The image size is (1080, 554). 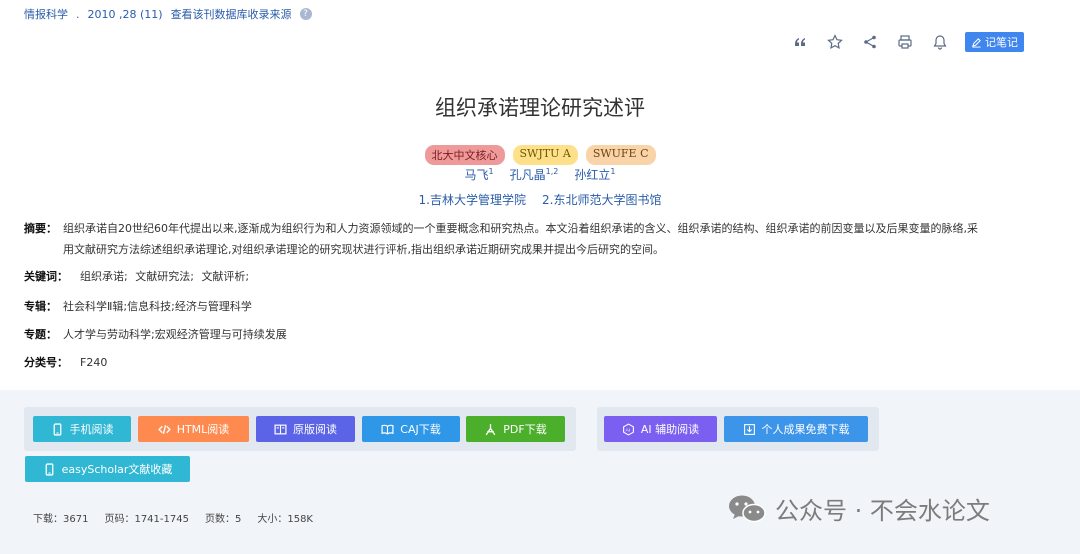 I want to click on downloads-value: 3671, so click(x=76, y=519).